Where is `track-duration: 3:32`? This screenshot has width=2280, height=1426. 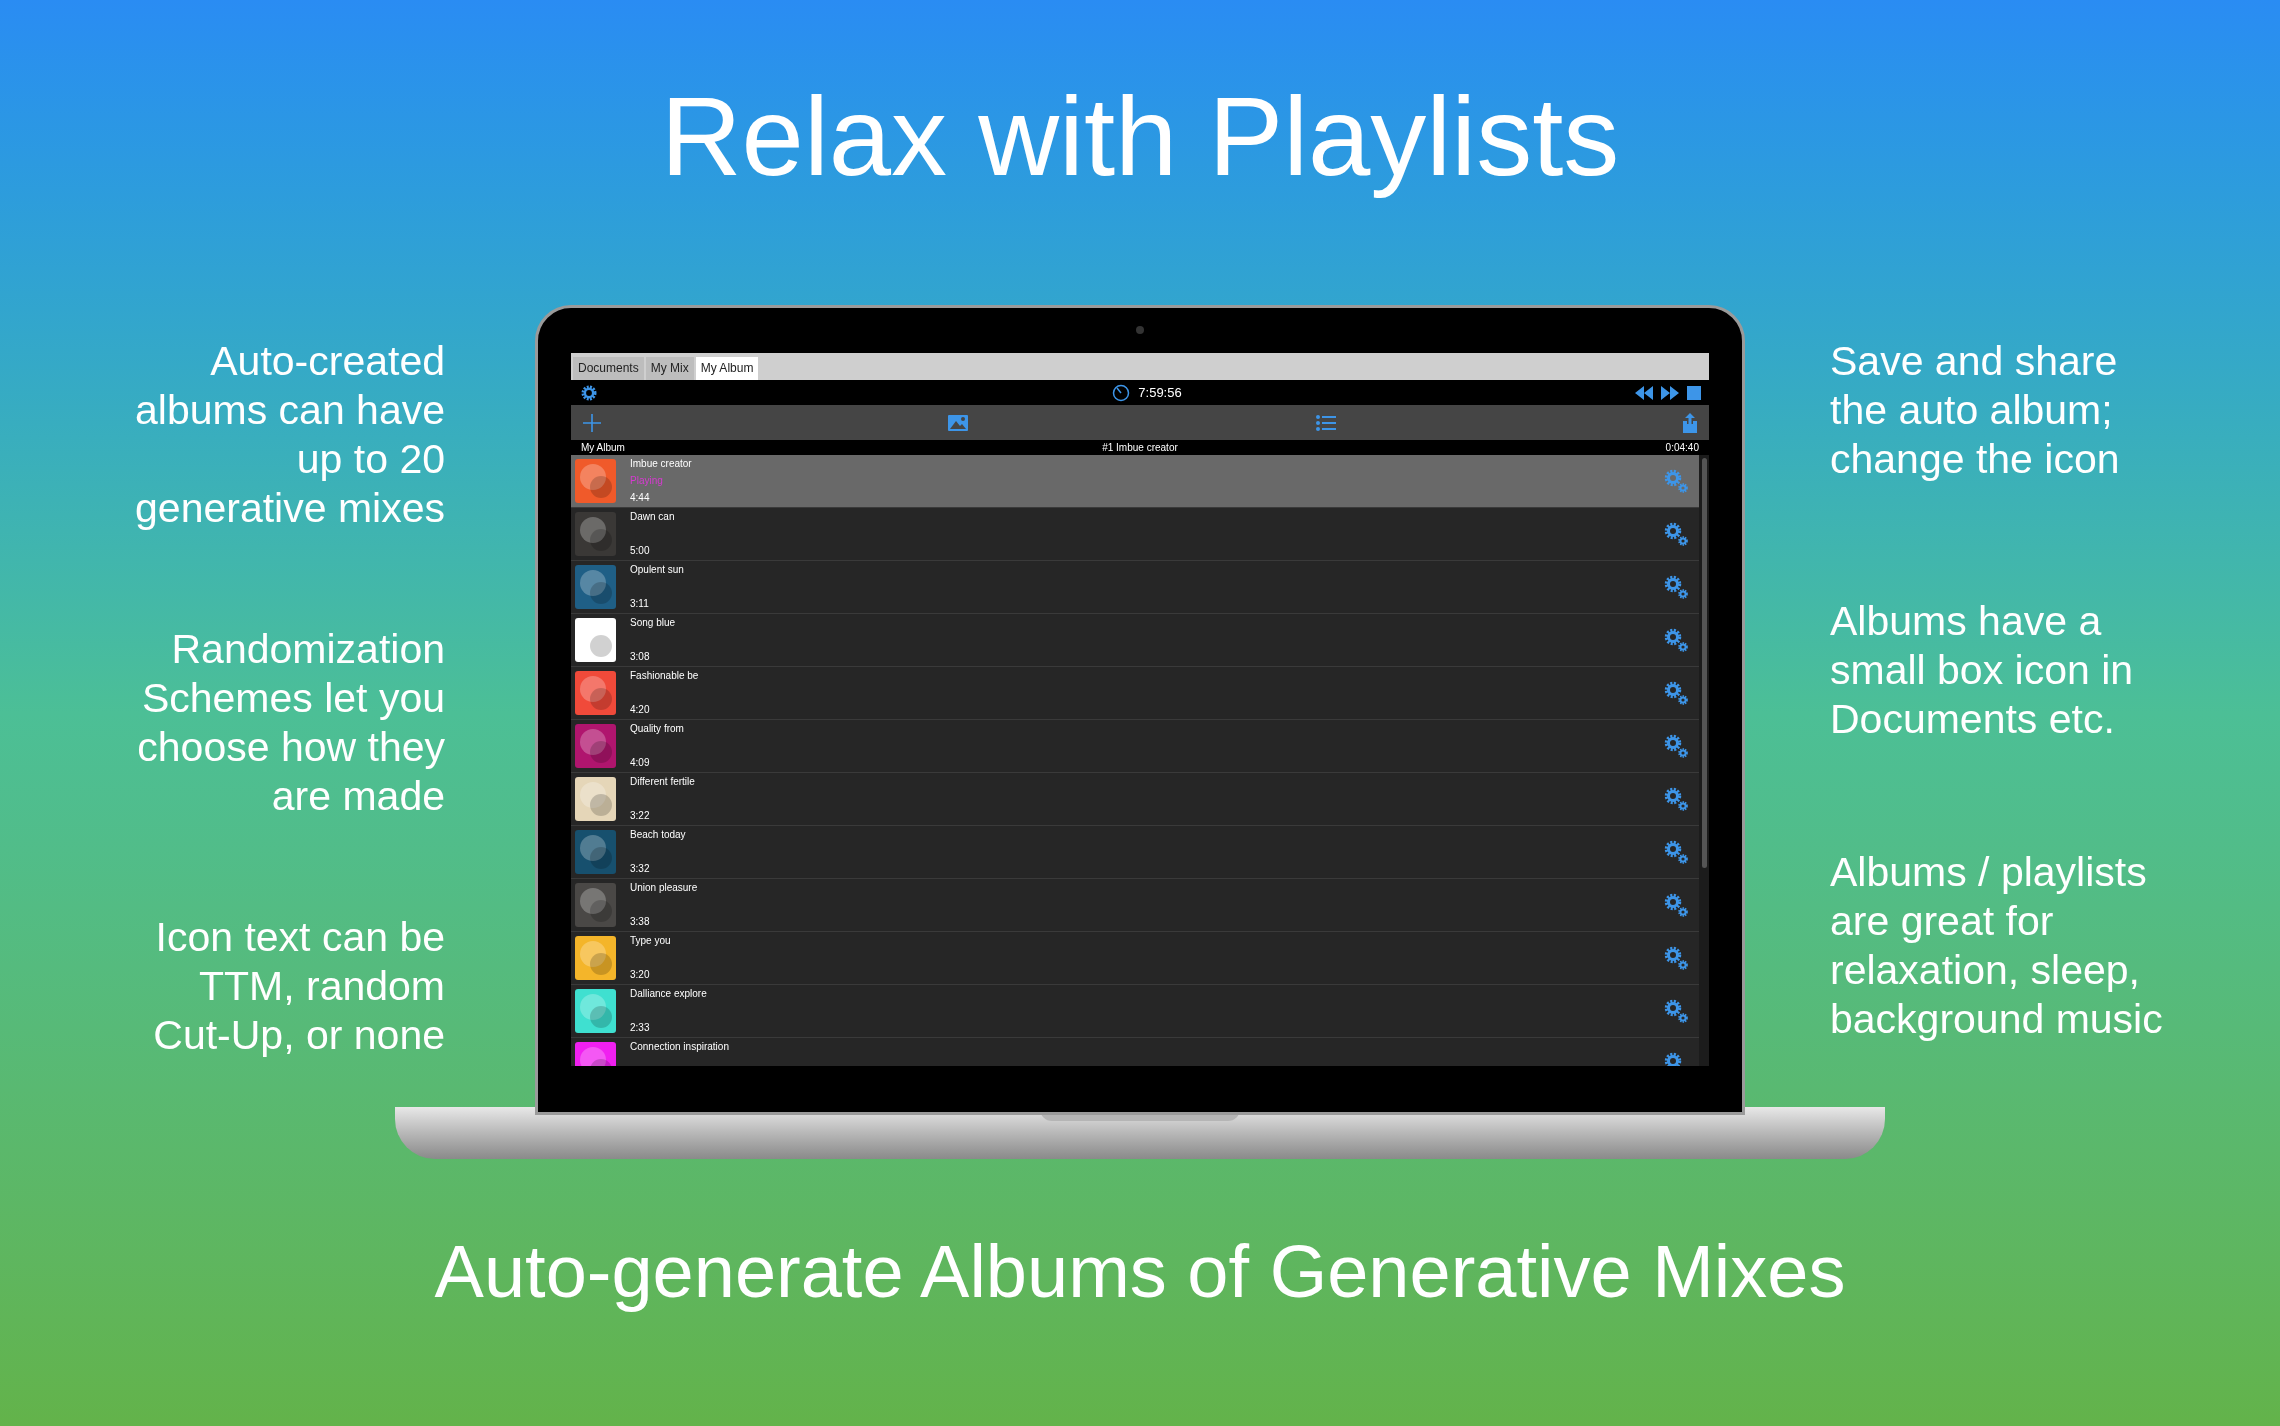 track-duration: 3:32 is located at coordinates (640, 869).